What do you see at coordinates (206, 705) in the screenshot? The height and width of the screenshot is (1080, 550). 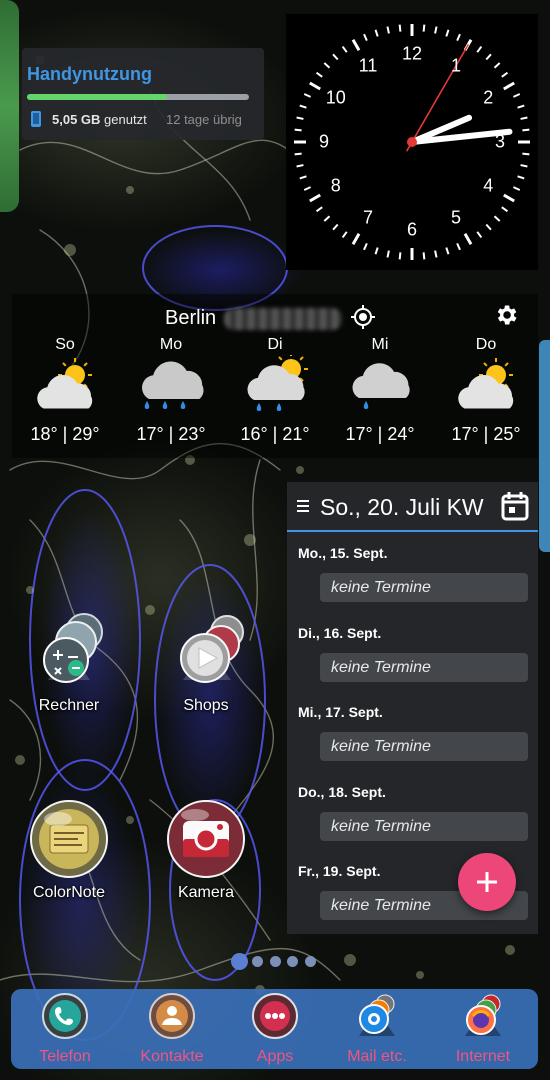 I see `app-label: Shops` at bounding box center [206, 705].